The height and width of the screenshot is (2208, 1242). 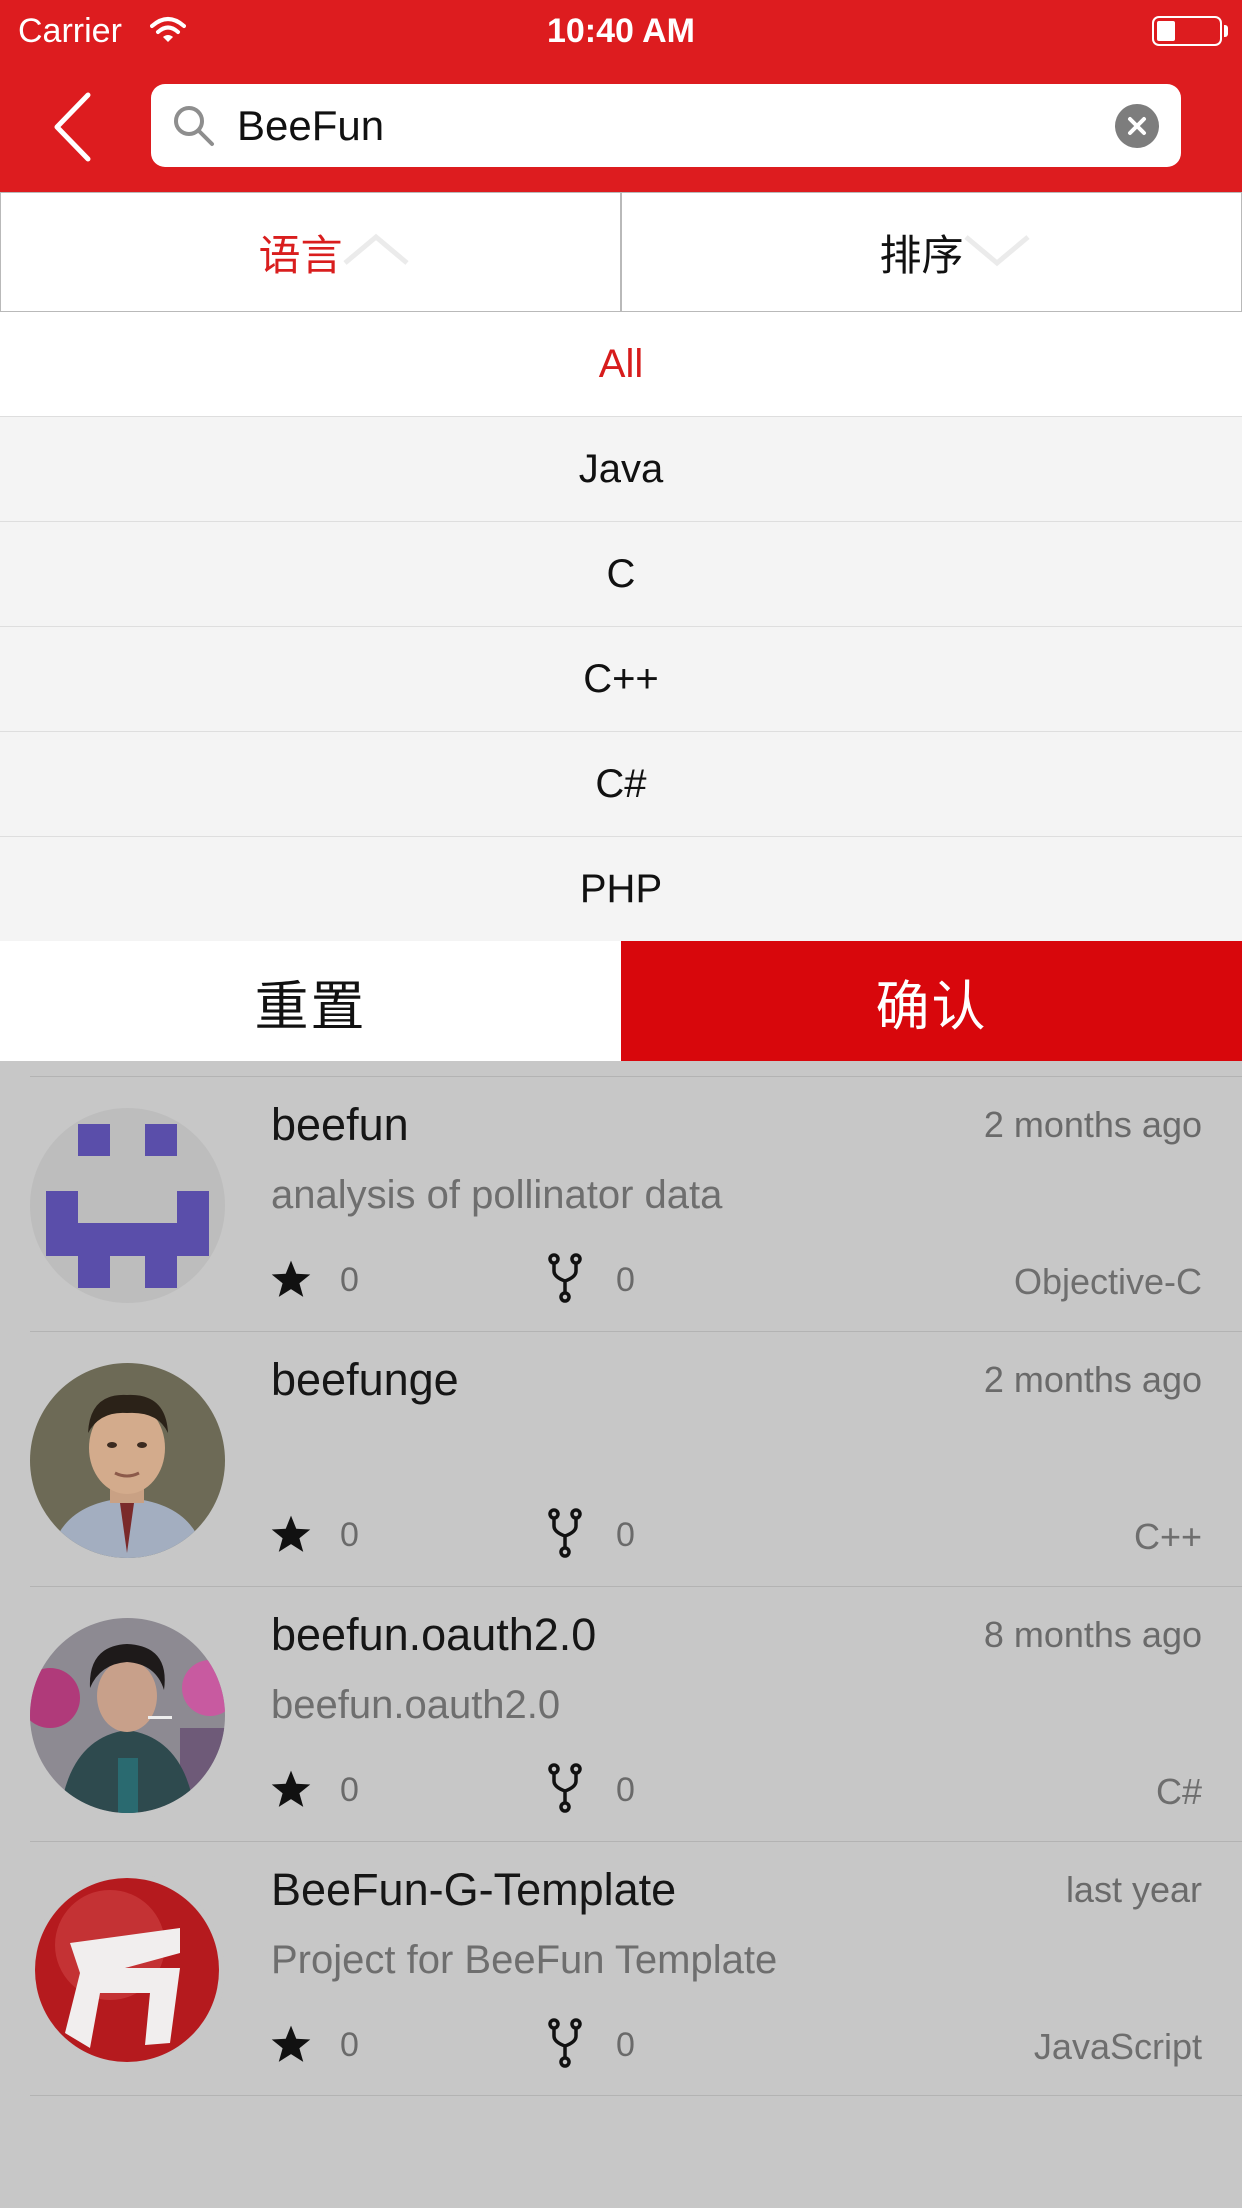 What do you see at coordinates (193, 127) in the screenshot?
I see `search-icon` at bounding box center [193, 127].